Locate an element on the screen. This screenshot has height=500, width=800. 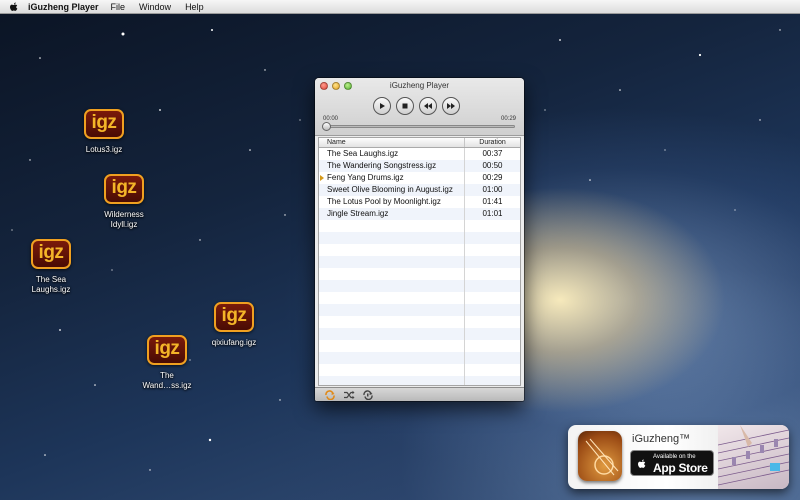
desktop-file-the-wandering-songstress: igz The Wand…ss.igz is located at coordinates (167, 363).